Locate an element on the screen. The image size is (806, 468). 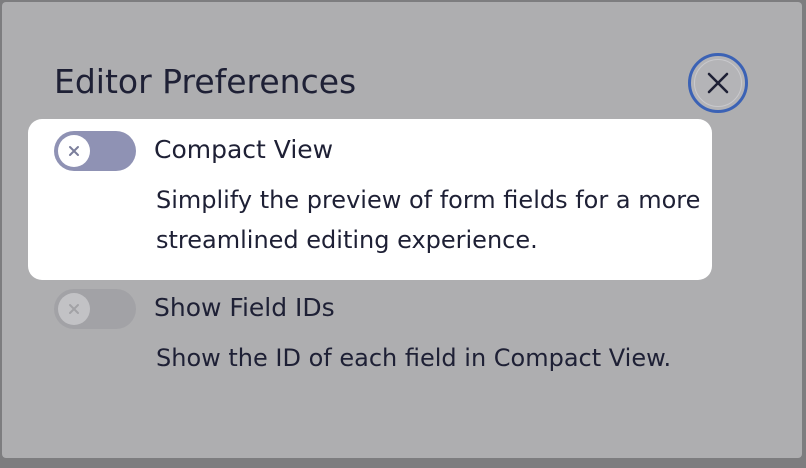
show-field-ids-label: Show Field IDs is located at coordinates (244, 307).